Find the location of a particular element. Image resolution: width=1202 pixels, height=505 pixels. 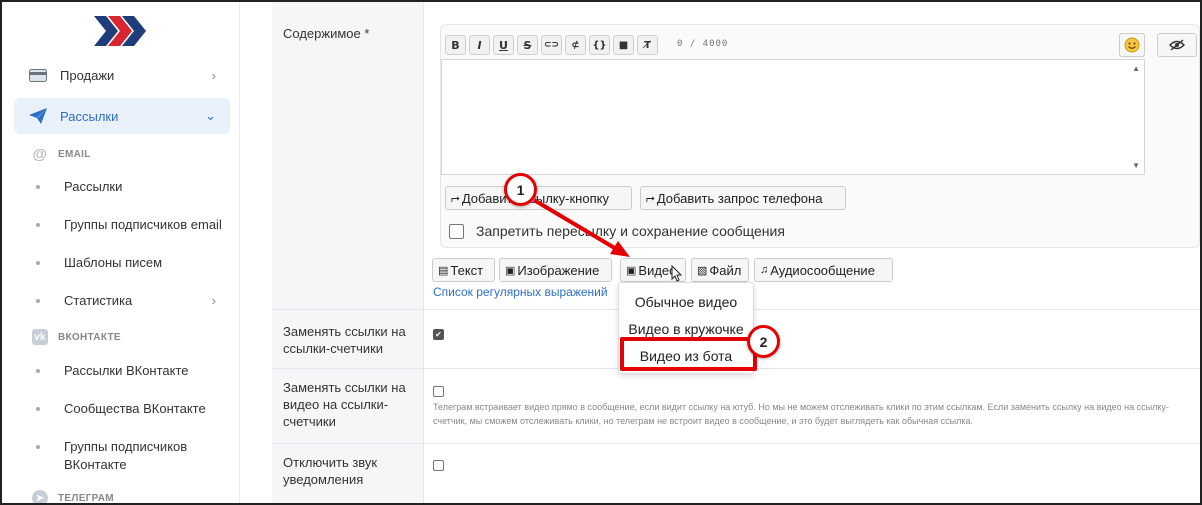

music-note-icon: ♫ is located at coordinates (764, 270).